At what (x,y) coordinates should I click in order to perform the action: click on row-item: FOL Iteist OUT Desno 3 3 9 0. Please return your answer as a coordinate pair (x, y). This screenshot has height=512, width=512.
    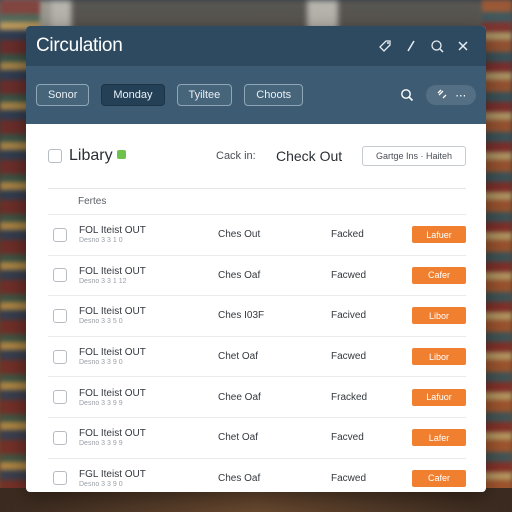
    Looking at the image, I should click on (112, 356).